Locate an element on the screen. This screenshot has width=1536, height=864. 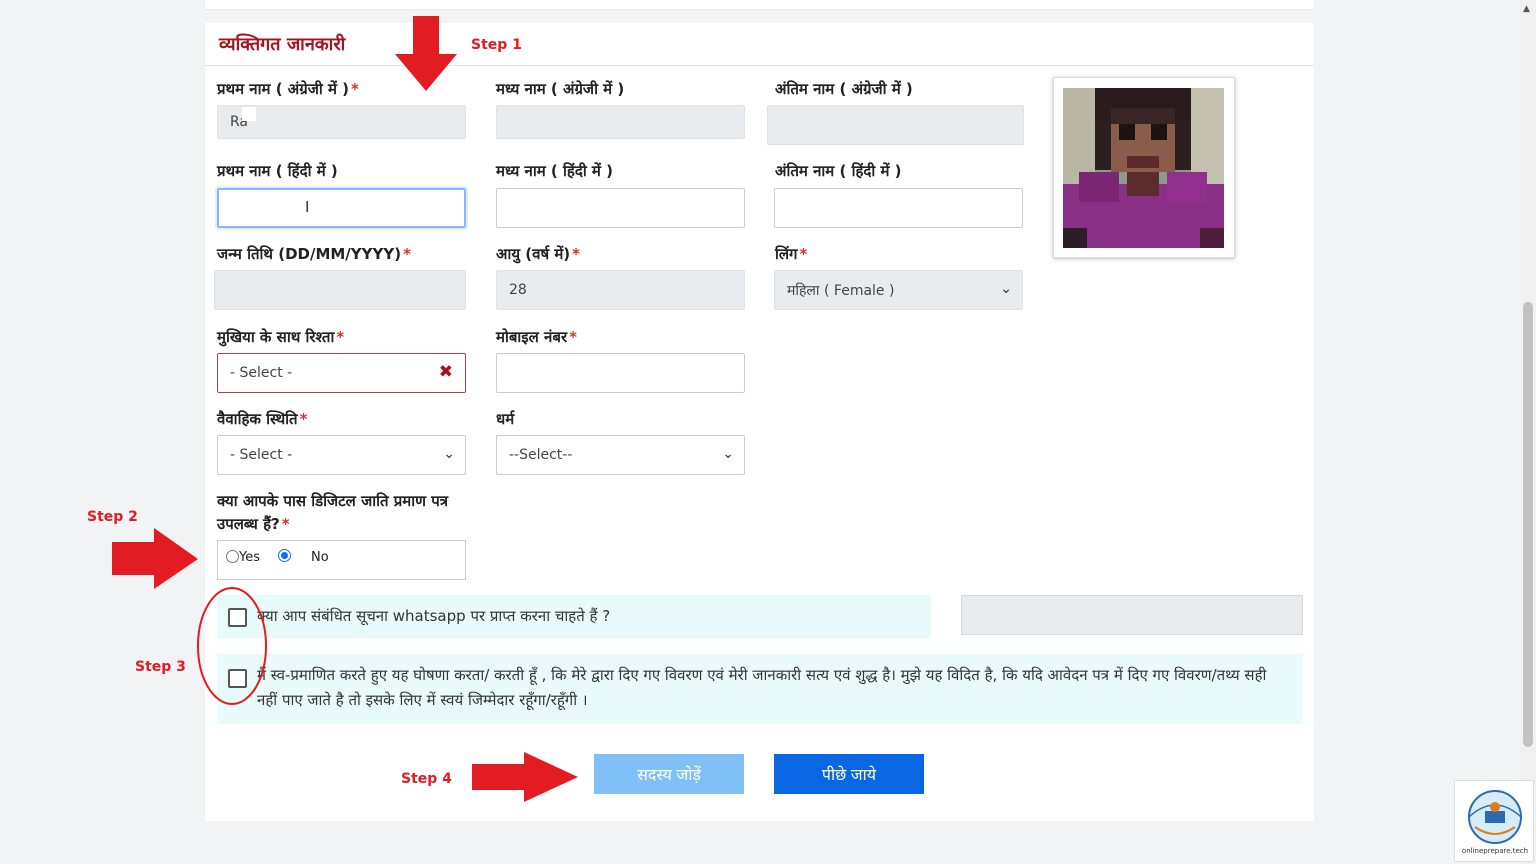
gender-label: लिंग * is located at coordinates (791, 254).